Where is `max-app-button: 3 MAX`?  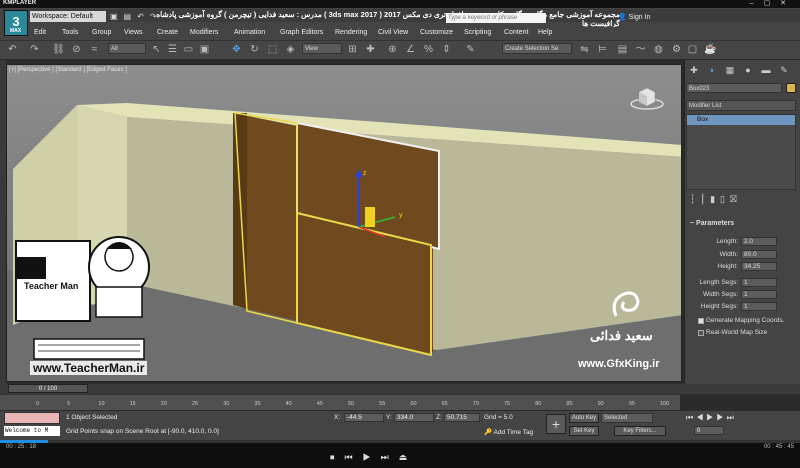
max-app-button: 3 MAX is located at coordinates (16, 23).